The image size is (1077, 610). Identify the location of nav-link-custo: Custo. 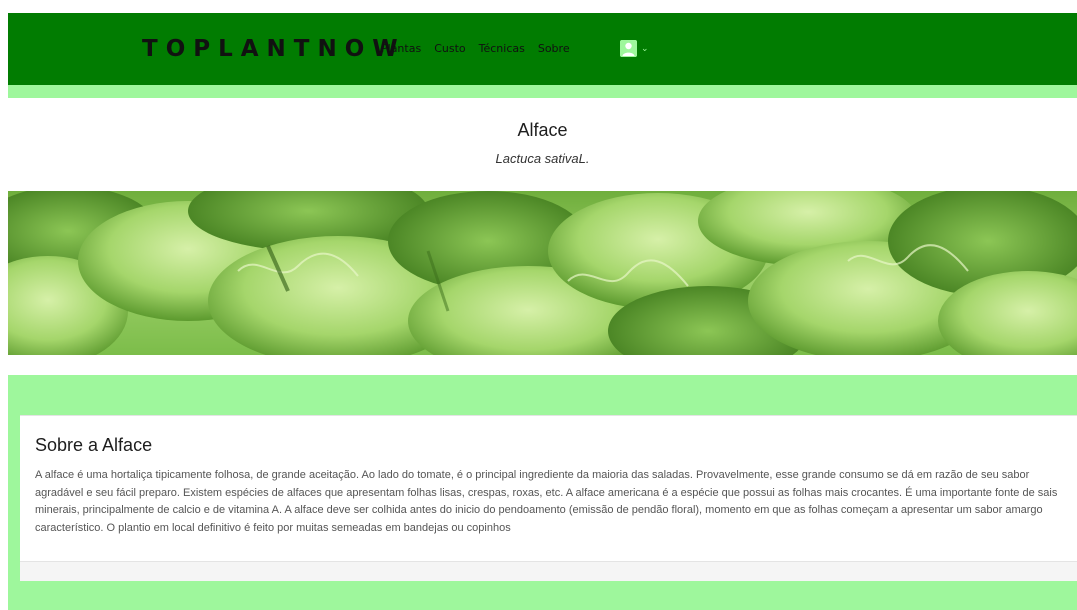
(449, 49).